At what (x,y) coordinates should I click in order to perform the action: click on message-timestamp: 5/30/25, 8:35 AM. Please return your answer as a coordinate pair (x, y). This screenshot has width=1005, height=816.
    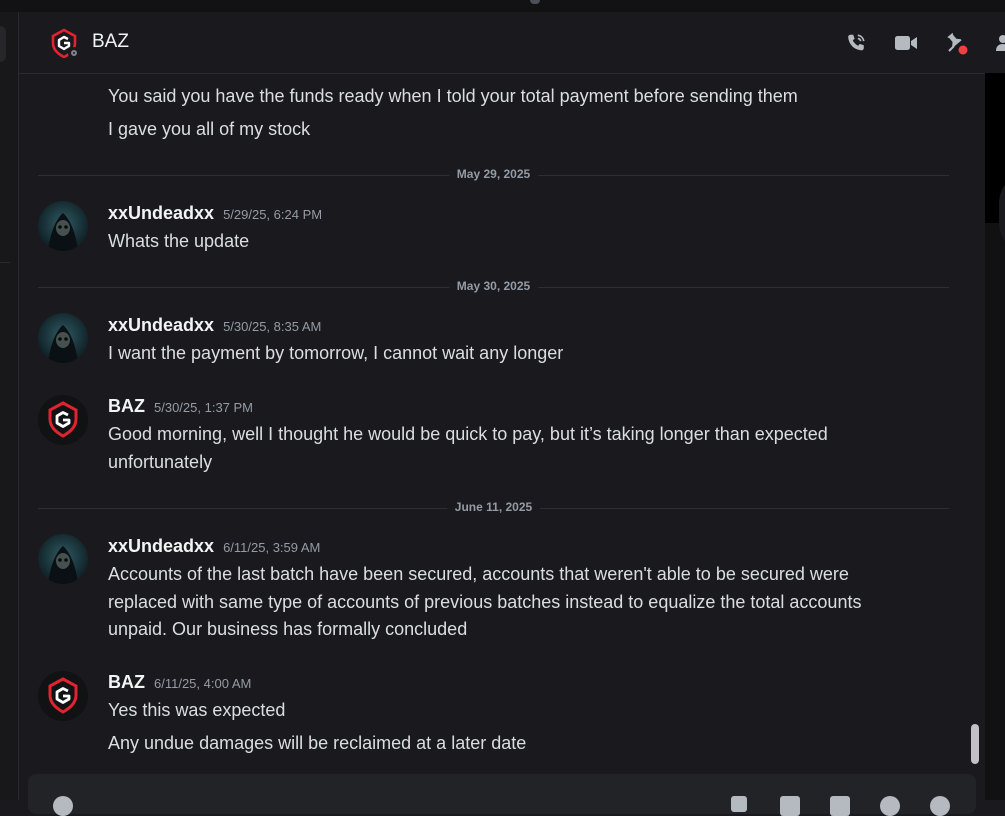
    Looking at the image, I should click on (272, 326).